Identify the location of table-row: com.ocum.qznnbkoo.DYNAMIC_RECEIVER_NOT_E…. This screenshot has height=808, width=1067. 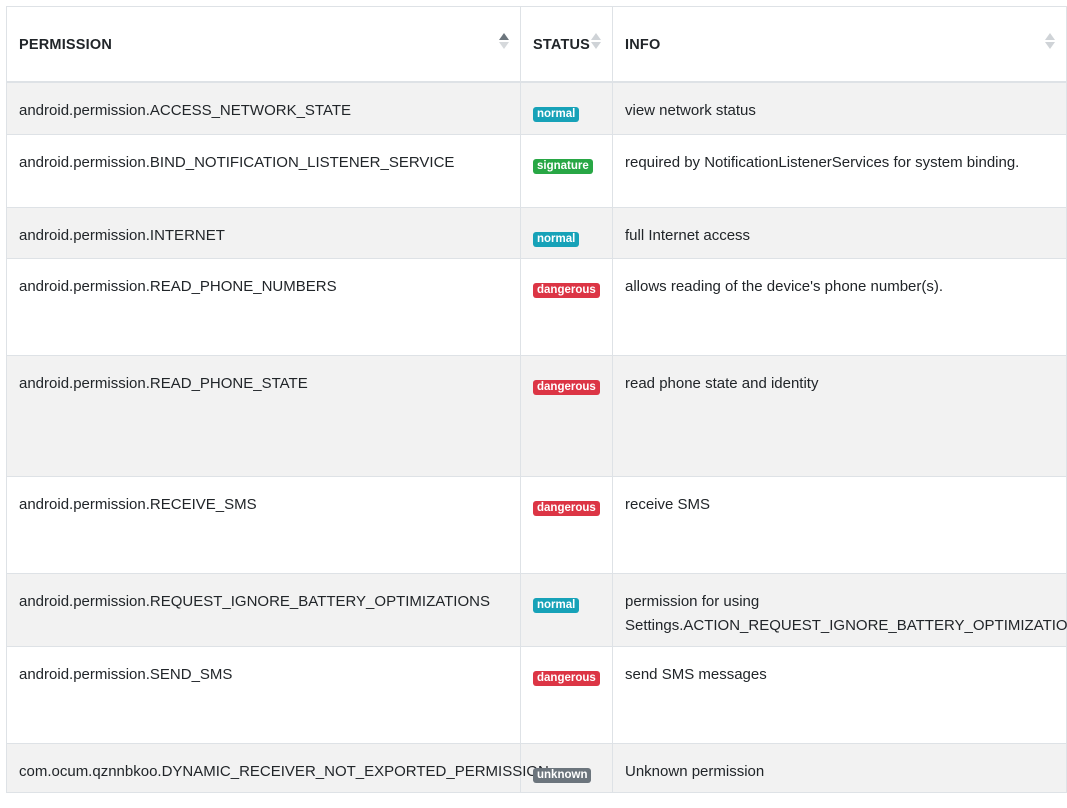
(536, 767).